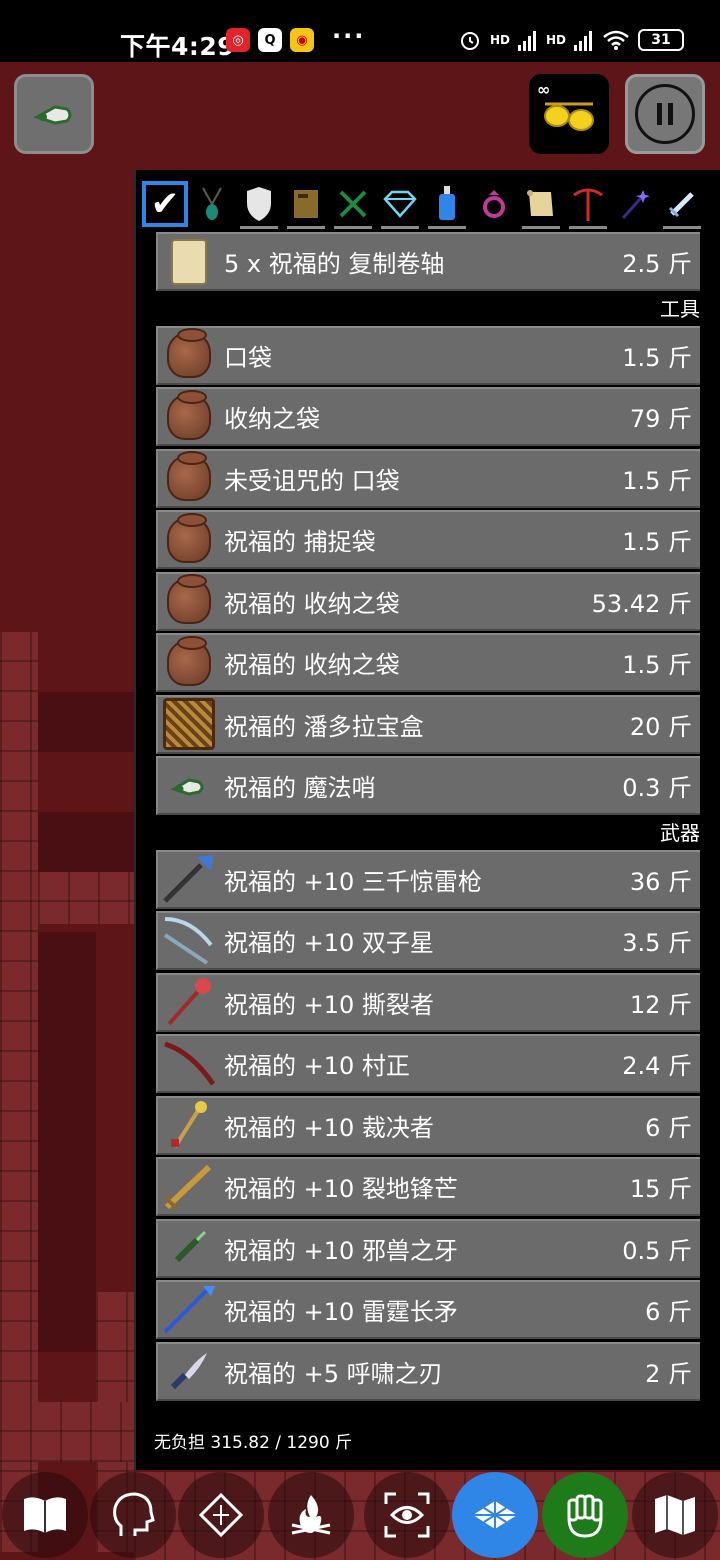 This screenshot has width=720, height=1560. What do you see at coordinates (272, 419) in the screenshot?
I see `item-name: 收纳之袋` at bounding box center [272, 419].